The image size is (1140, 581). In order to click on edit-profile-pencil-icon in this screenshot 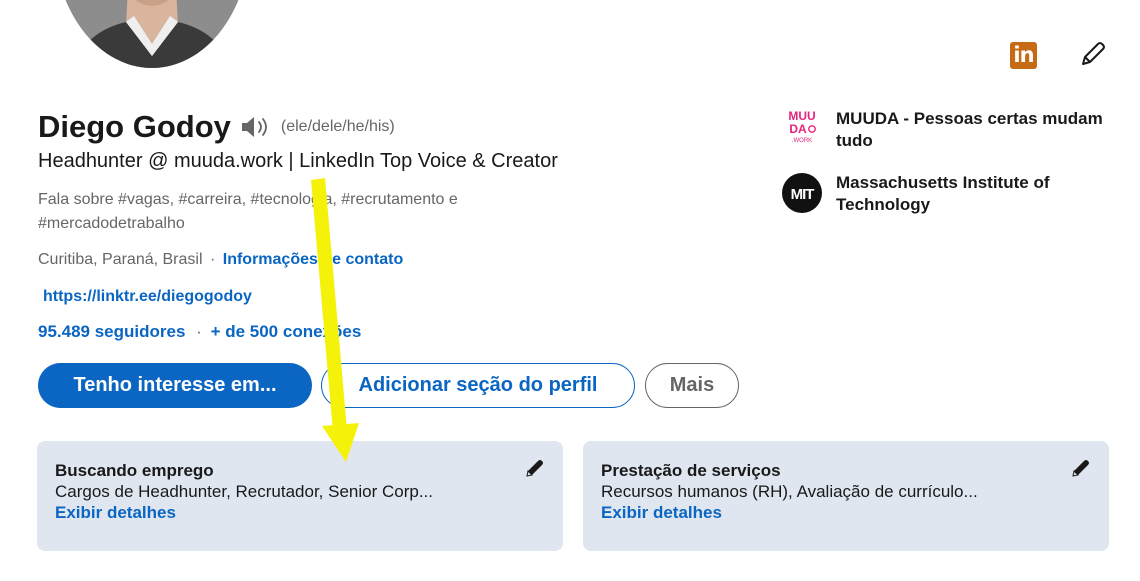, I will do `click(1092, 55)`.